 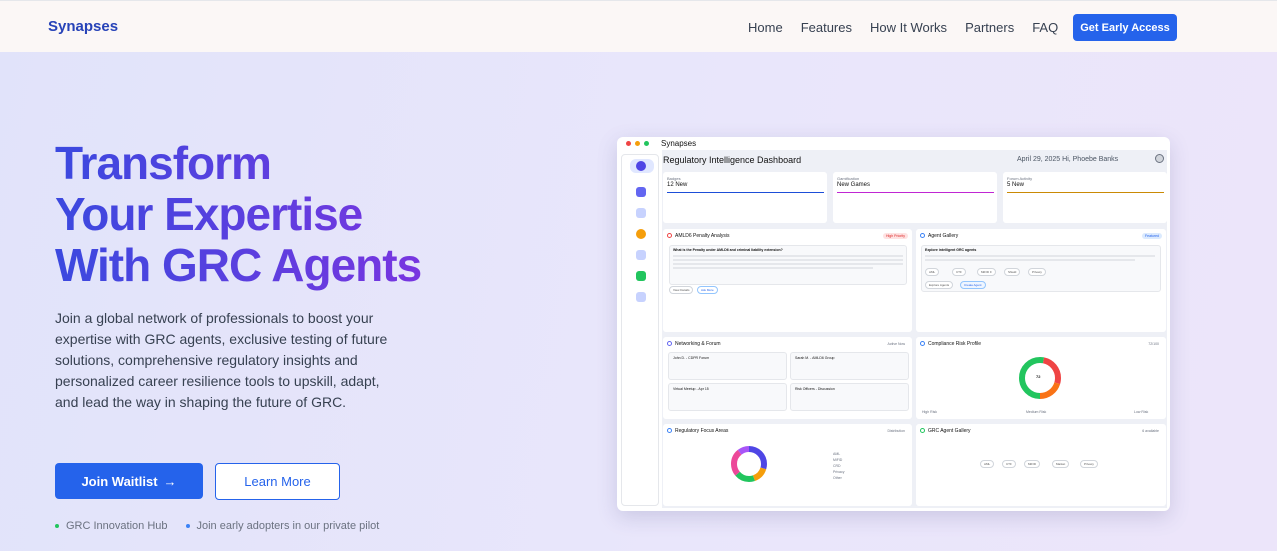 I want to click on nav-link-features: Features, so click(x=826, y=27).